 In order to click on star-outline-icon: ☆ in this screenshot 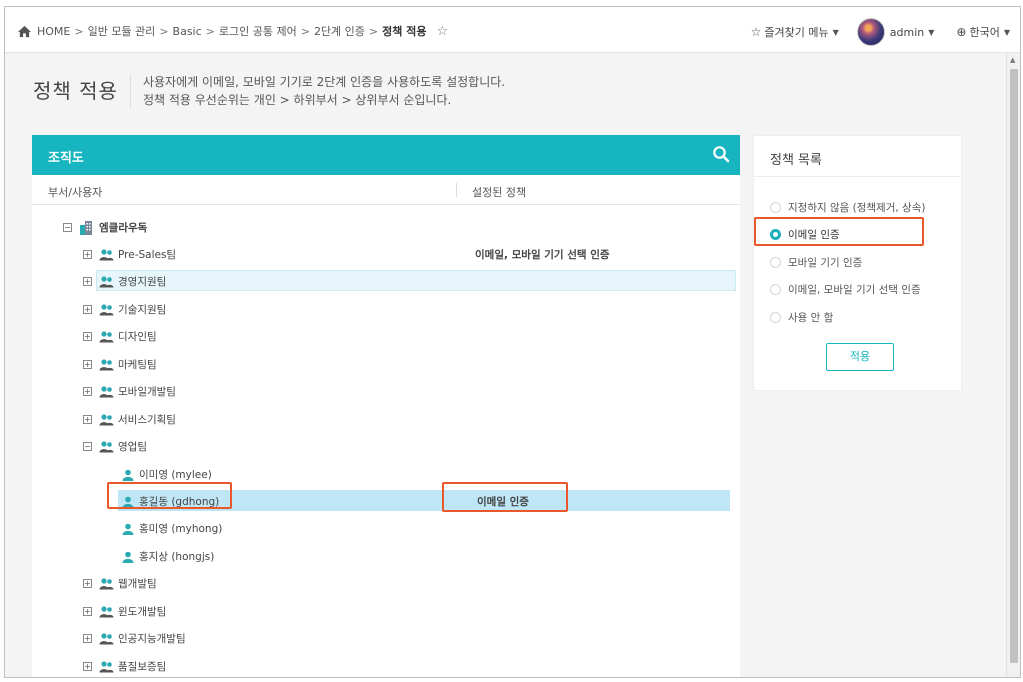, I will do `click(756, 32)`.